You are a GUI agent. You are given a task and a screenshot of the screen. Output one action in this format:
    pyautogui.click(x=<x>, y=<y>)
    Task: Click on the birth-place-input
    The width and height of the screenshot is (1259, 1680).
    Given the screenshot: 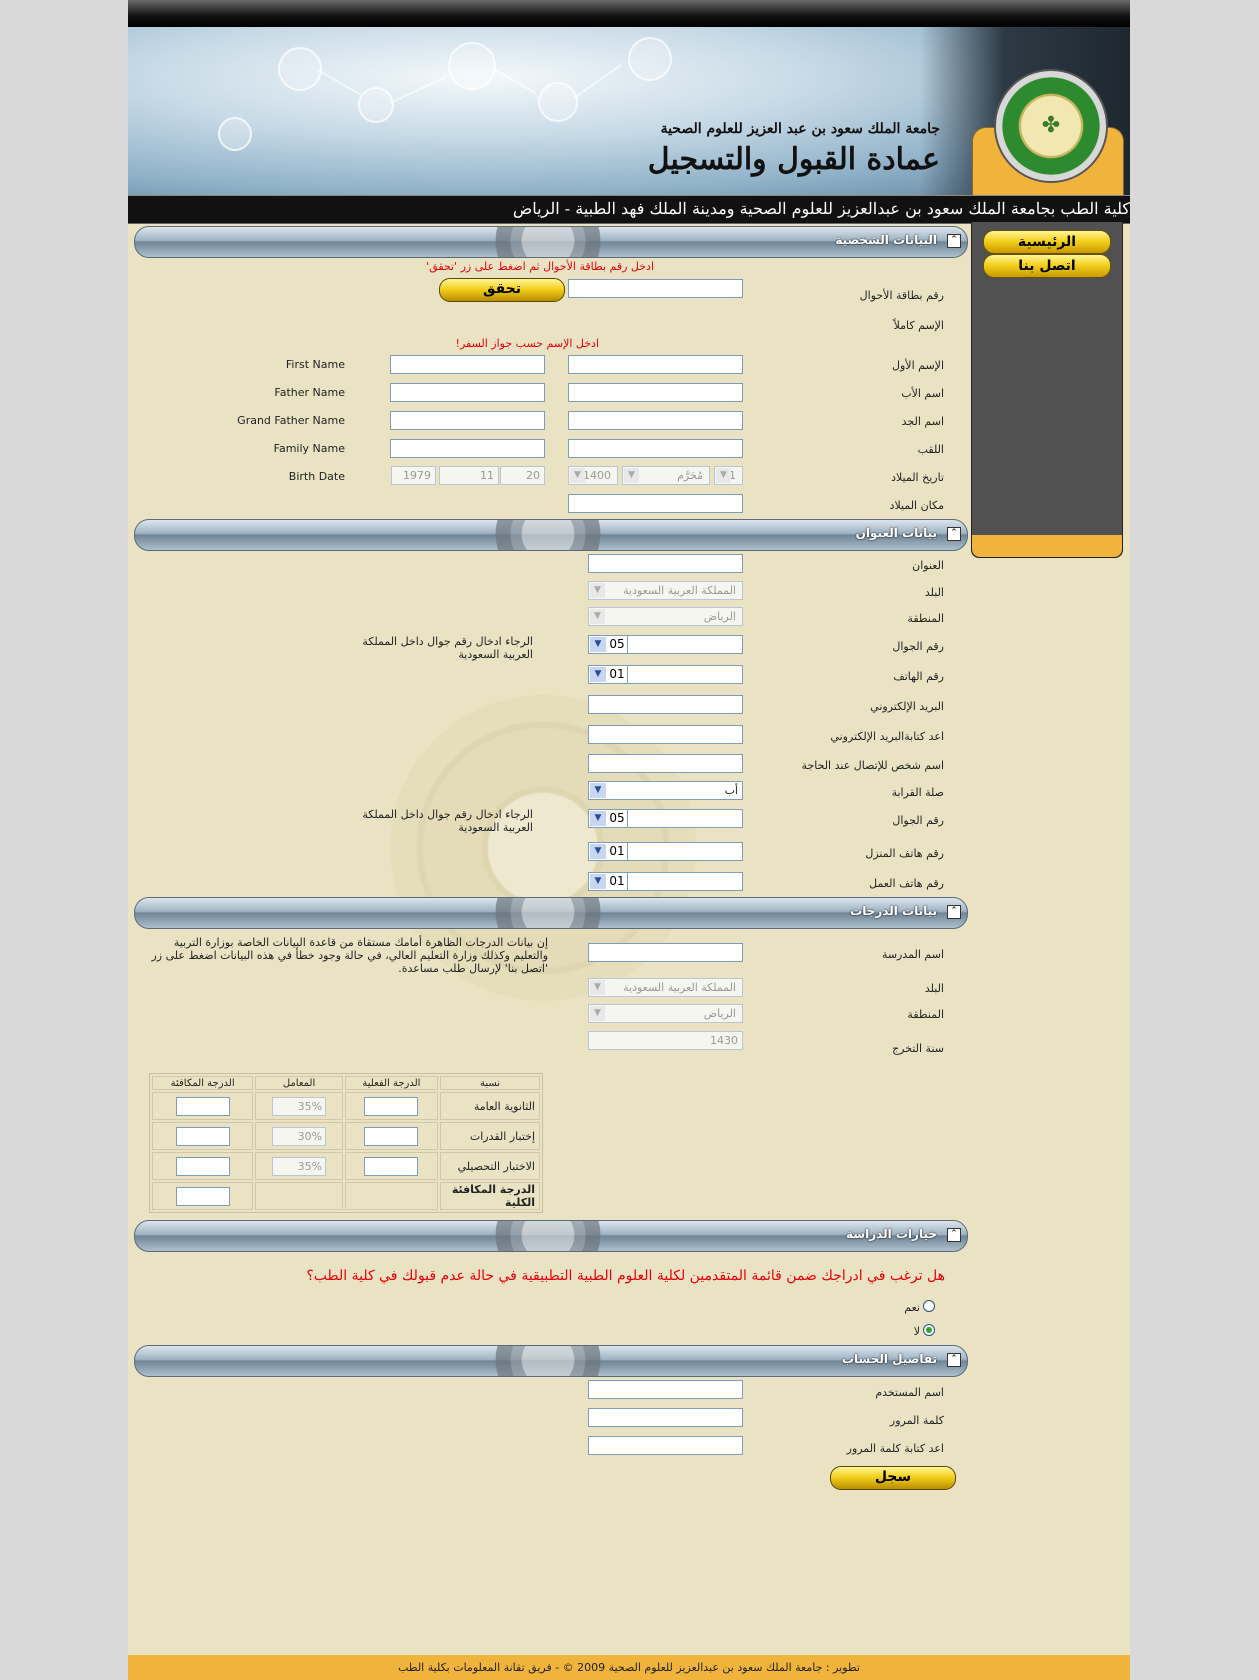 What is the action you would take?
    pyautogui.click(x=655, y=503)
    